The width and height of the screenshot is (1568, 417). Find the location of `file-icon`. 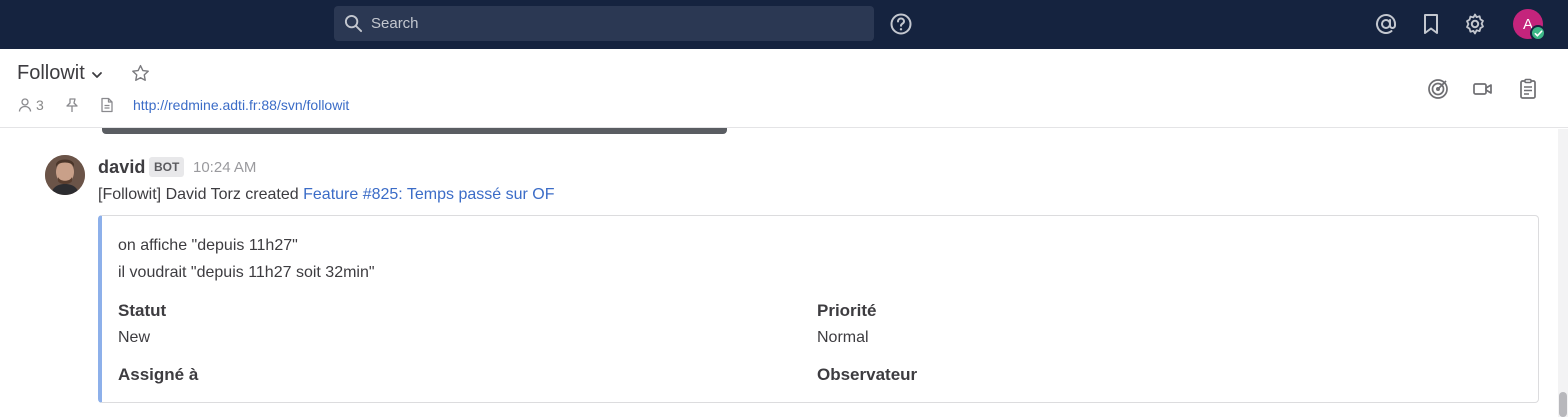

file-icon is located at coordinates (107, 105).